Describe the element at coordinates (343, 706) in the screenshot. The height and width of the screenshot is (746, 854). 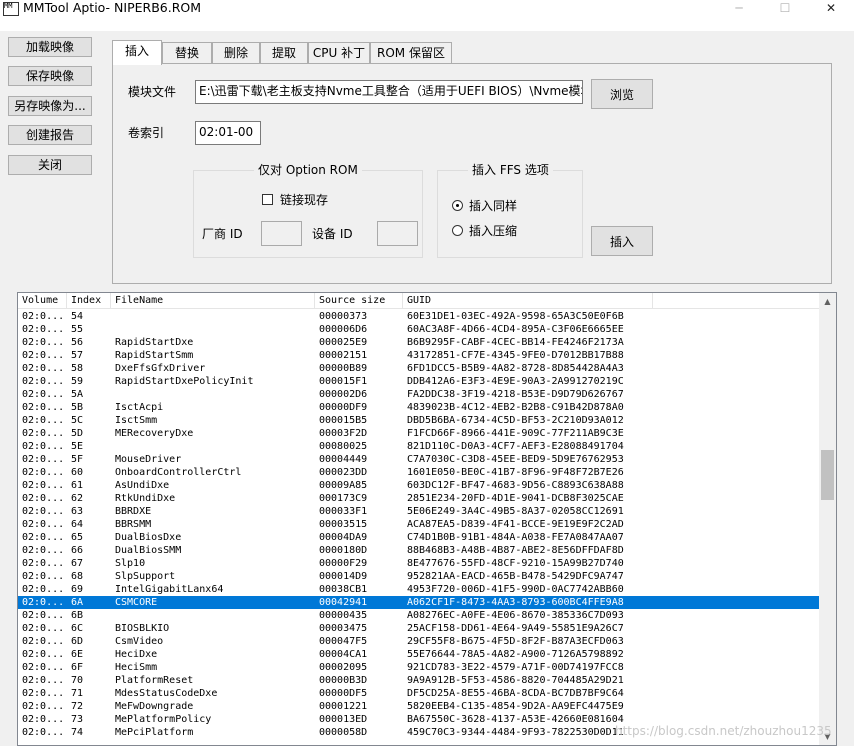
I see `cell-source-size: 00001221` at that location.